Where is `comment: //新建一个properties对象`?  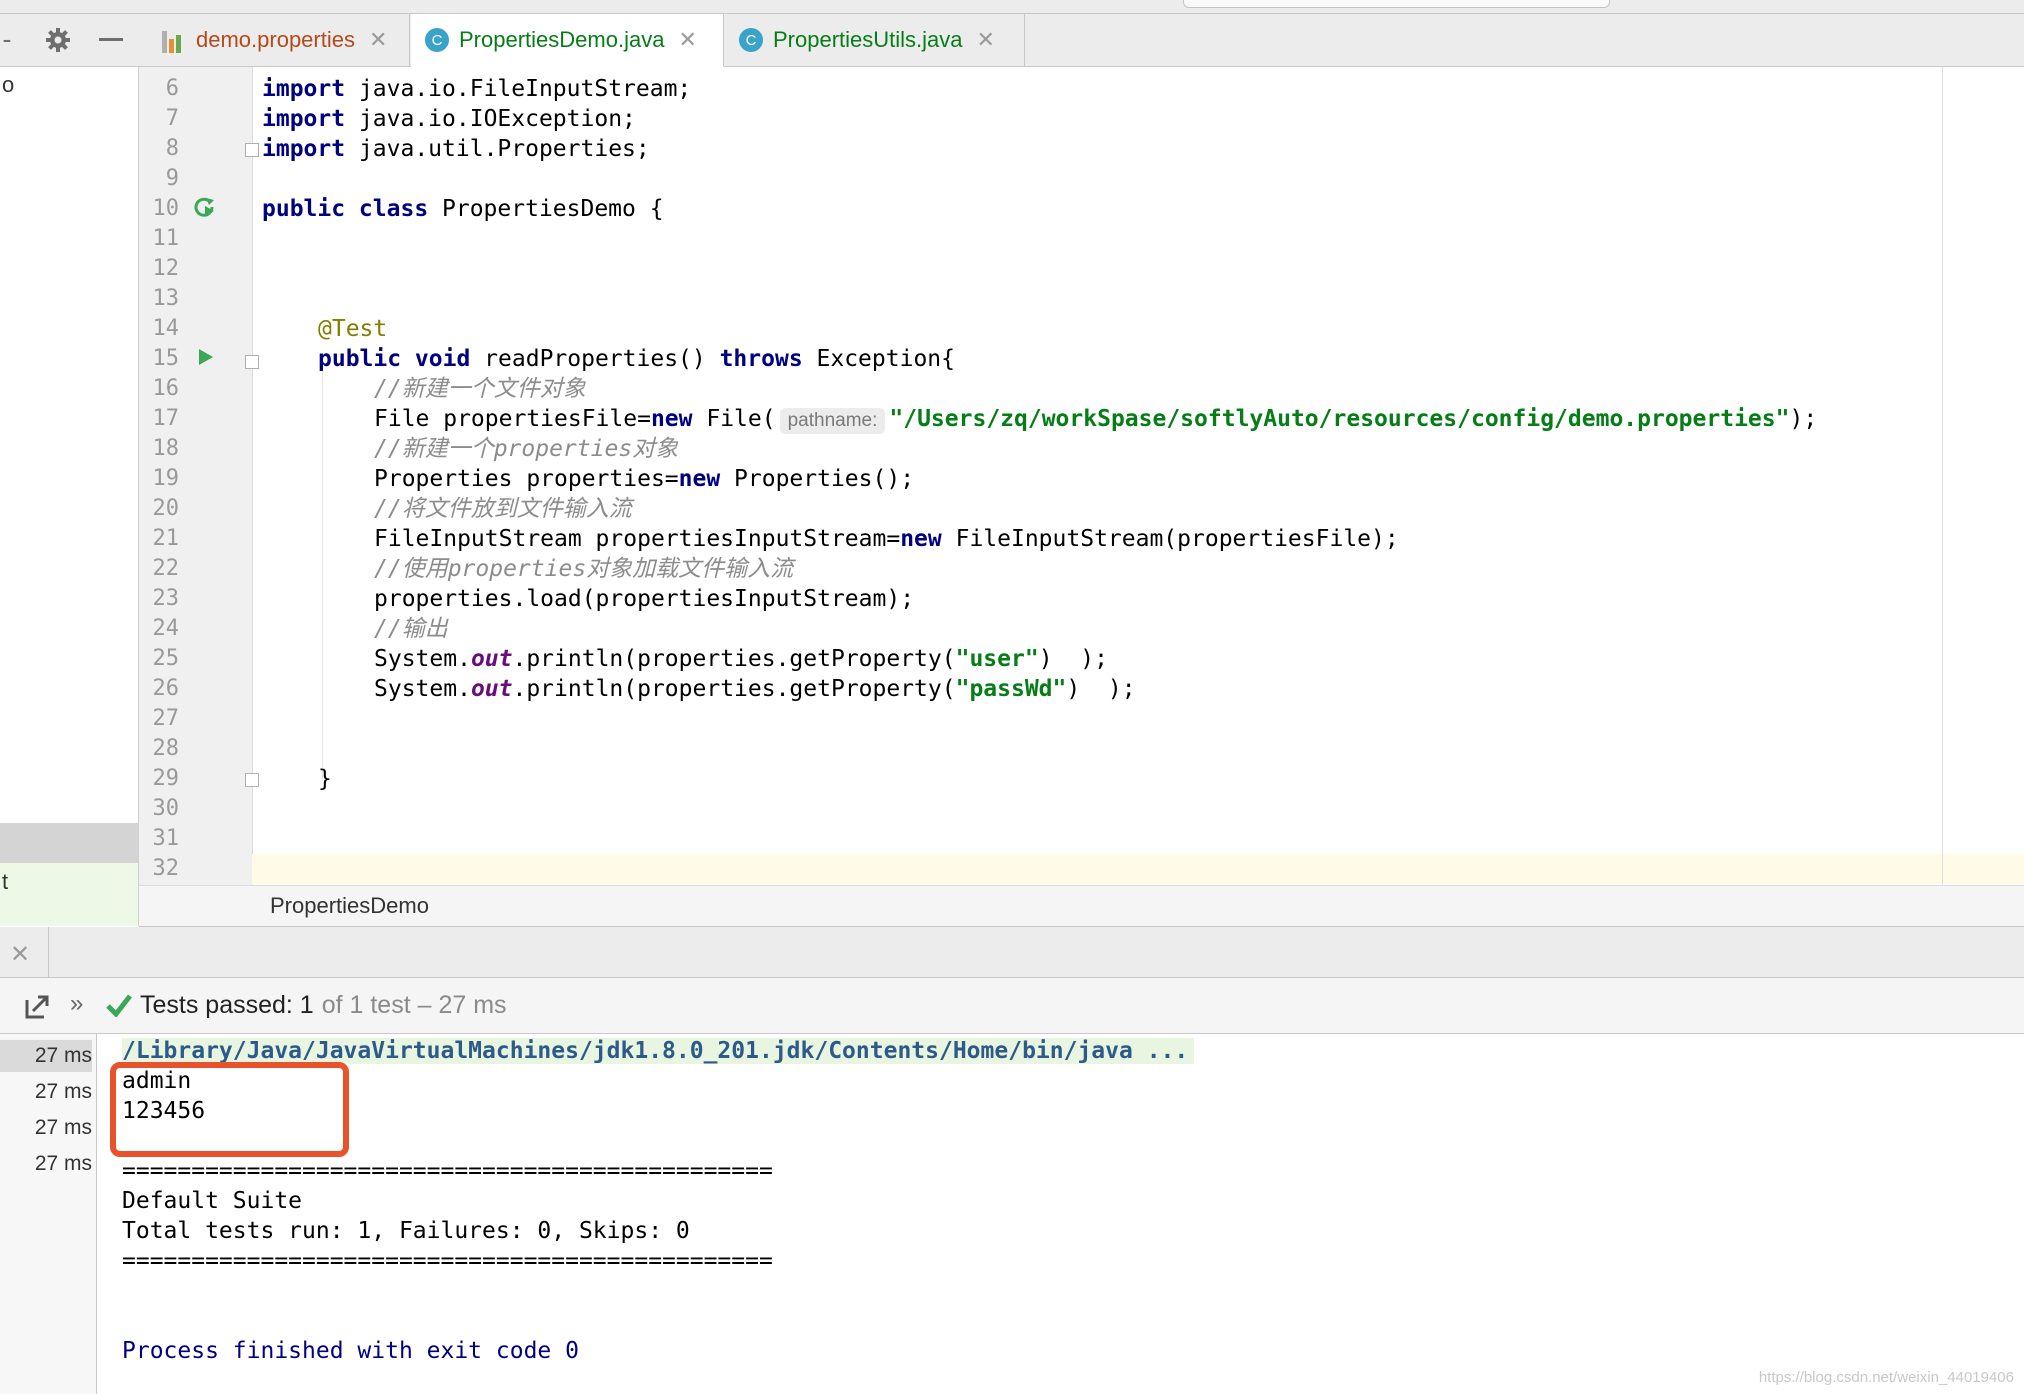 comment: //新建一个properties对象 is located at coordinates (526, 449).